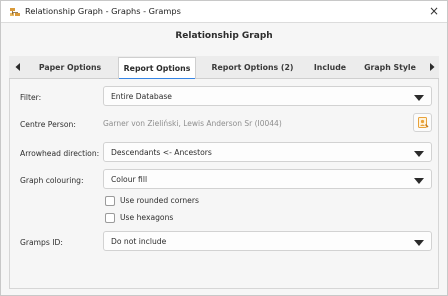 Image resolution: width=448 pixels, height=296 pixels. I want to click on rounded-corners-checkbox, so click(110, 201).